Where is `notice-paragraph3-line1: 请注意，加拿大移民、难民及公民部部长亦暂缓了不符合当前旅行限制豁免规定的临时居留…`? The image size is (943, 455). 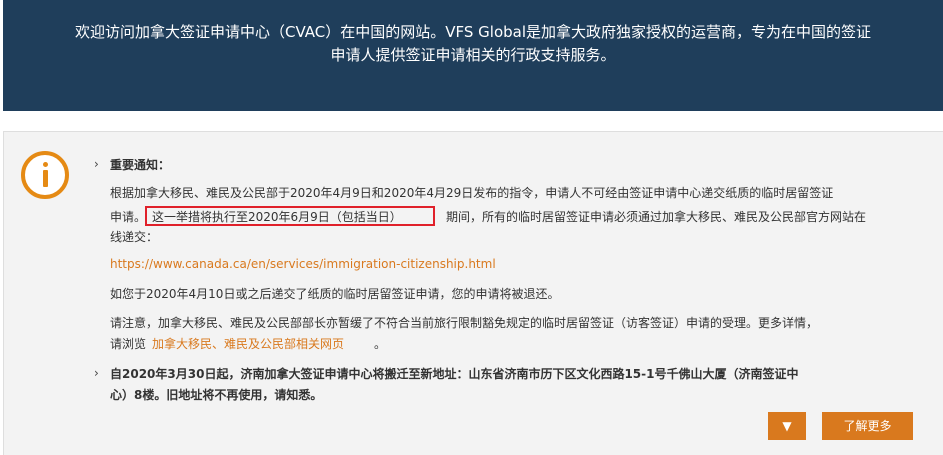
notice-paragraph3-line1: 请注意，加拿大移民、难民及公民部部长亦暂缓了不符合当前旅行限制豁免规定的临时居留… is located at coordinates (464, 323).